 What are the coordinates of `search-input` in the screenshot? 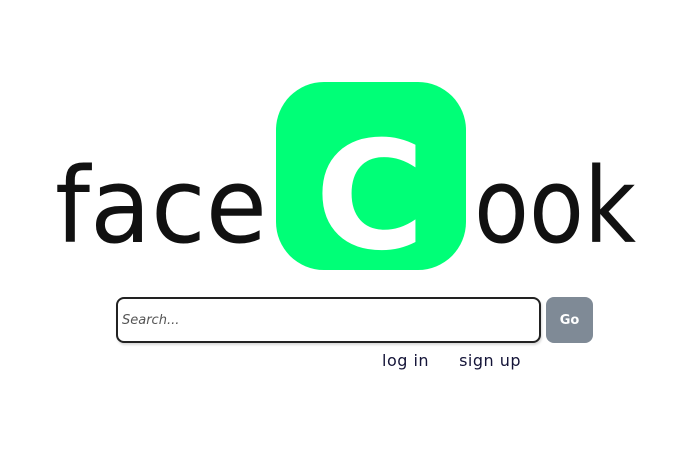 It's located at (328, 320).